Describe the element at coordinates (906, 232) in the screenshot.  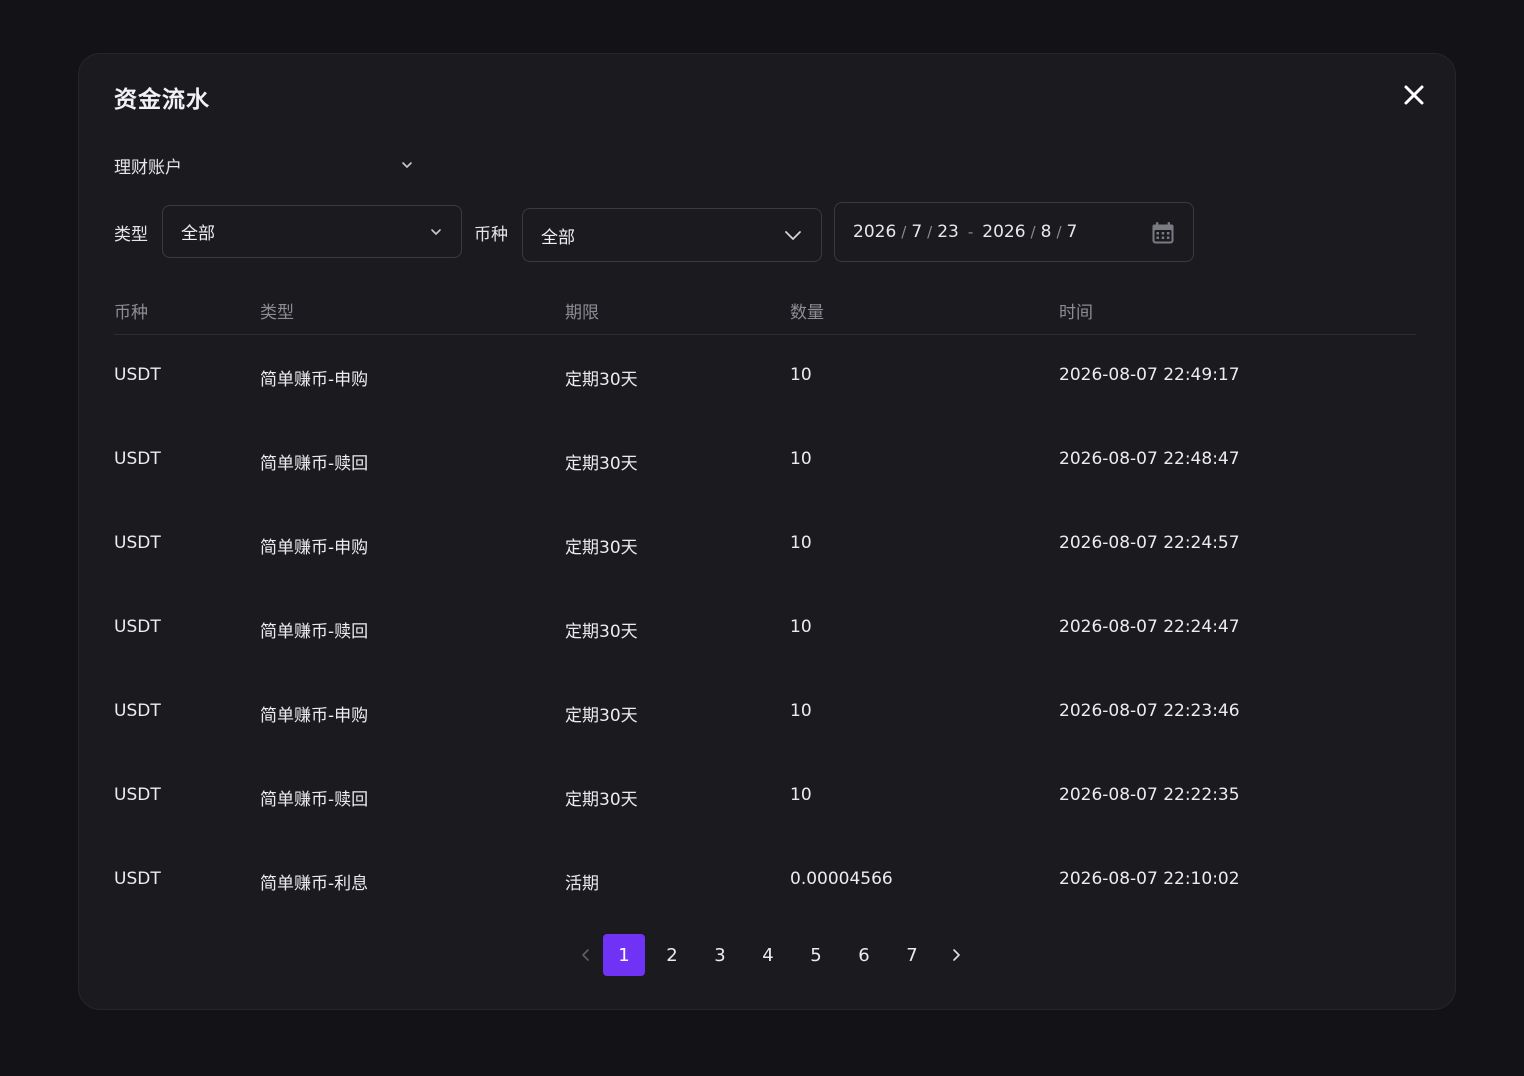
I see `date-range-start: 2026 / 7 / 23` at that location.